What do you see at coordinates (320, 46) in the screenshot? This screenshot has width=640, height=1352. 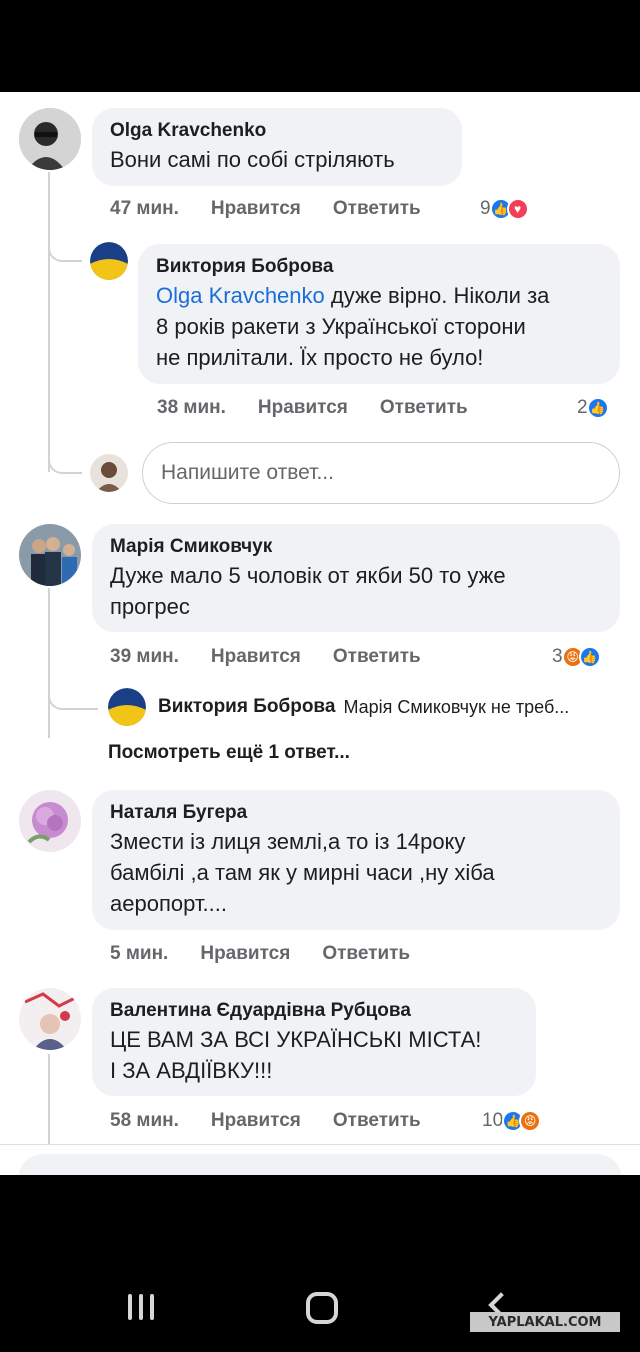 I see `status-bar` at bounding box center [320, 46].